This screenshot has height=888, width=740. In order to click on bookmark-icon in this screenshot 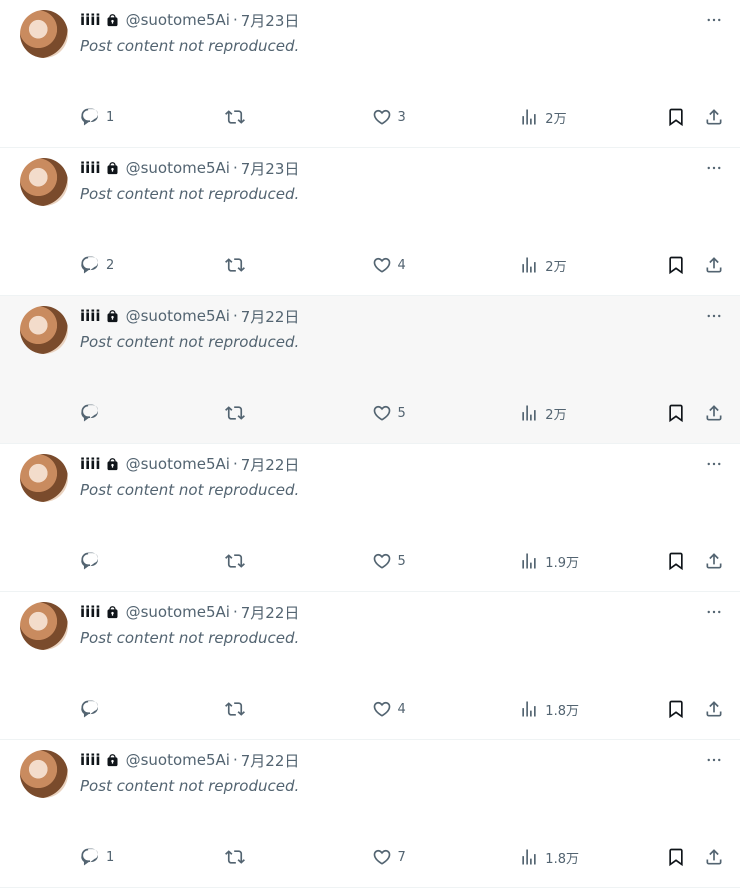, I will do `click(676, 709)`.